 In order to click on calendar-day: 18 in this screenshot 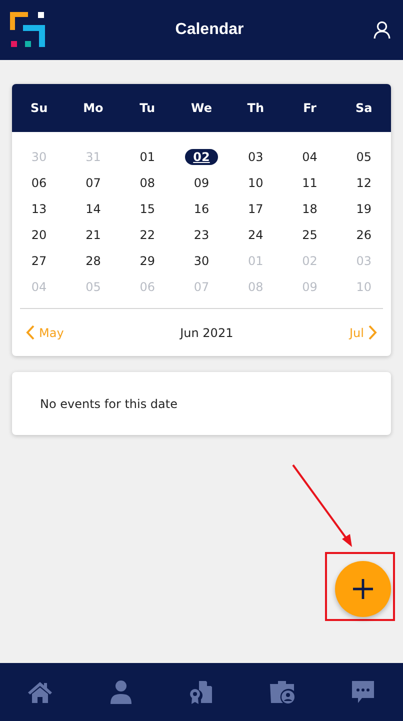, I will do `click(310, 209)`.